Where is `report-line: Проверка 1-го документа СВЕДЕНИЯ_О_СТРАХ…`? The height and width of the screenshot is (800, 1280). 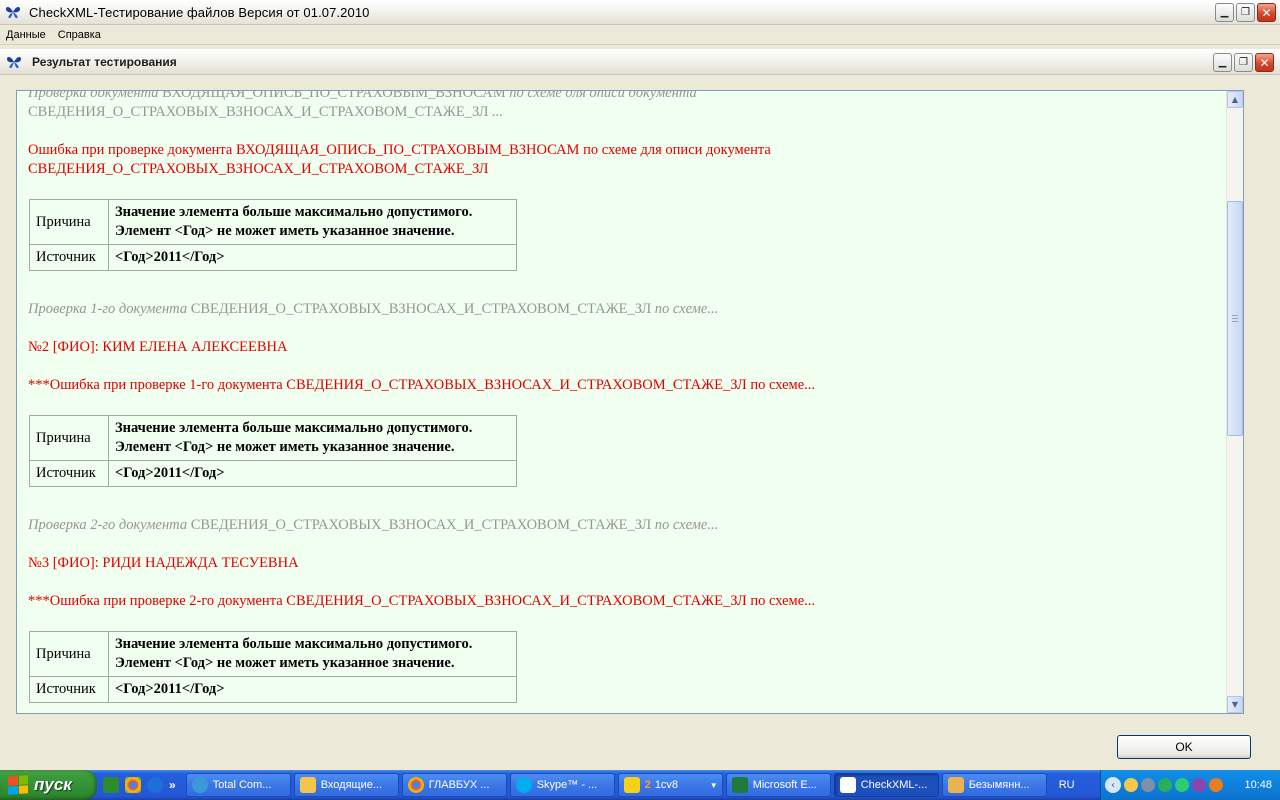 report-line: Проверка 1-го документа СВЕДЕНИЯ_О_СТРАХ… is located at coordinates (373, 309).